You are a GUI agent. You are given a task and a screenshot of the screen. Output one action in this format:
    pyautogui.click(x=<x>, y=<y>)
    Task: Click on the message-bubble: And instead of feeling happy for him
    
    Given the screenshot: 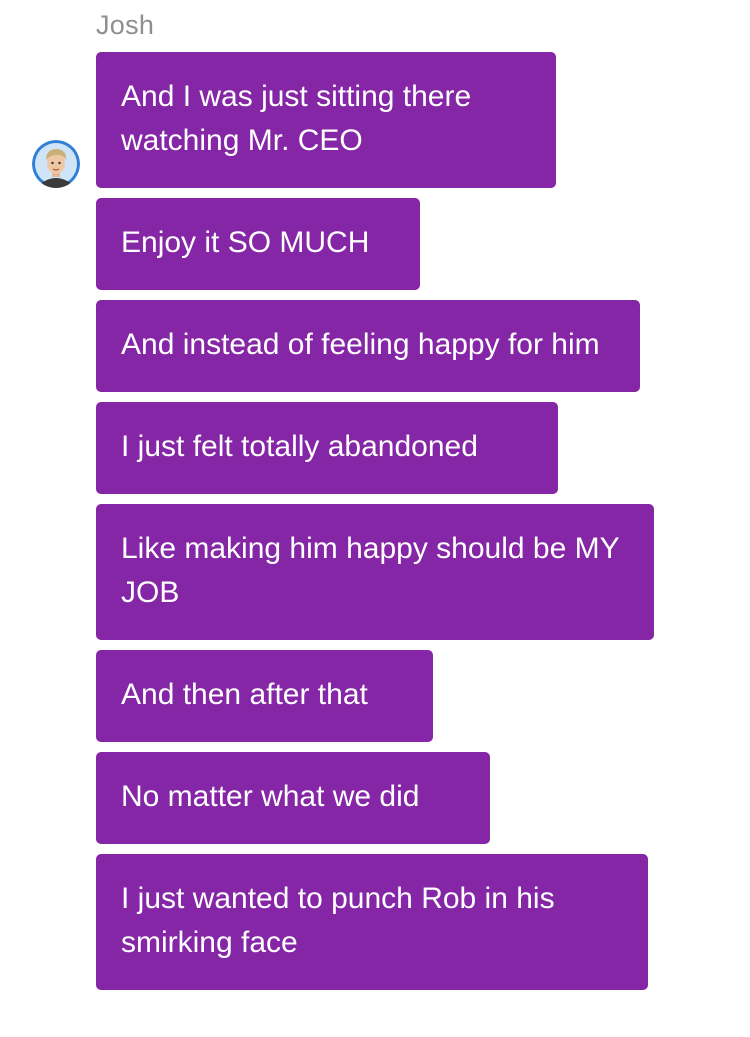 What is the action you would take?
    pyautogui.click(x=368, y=346)
    